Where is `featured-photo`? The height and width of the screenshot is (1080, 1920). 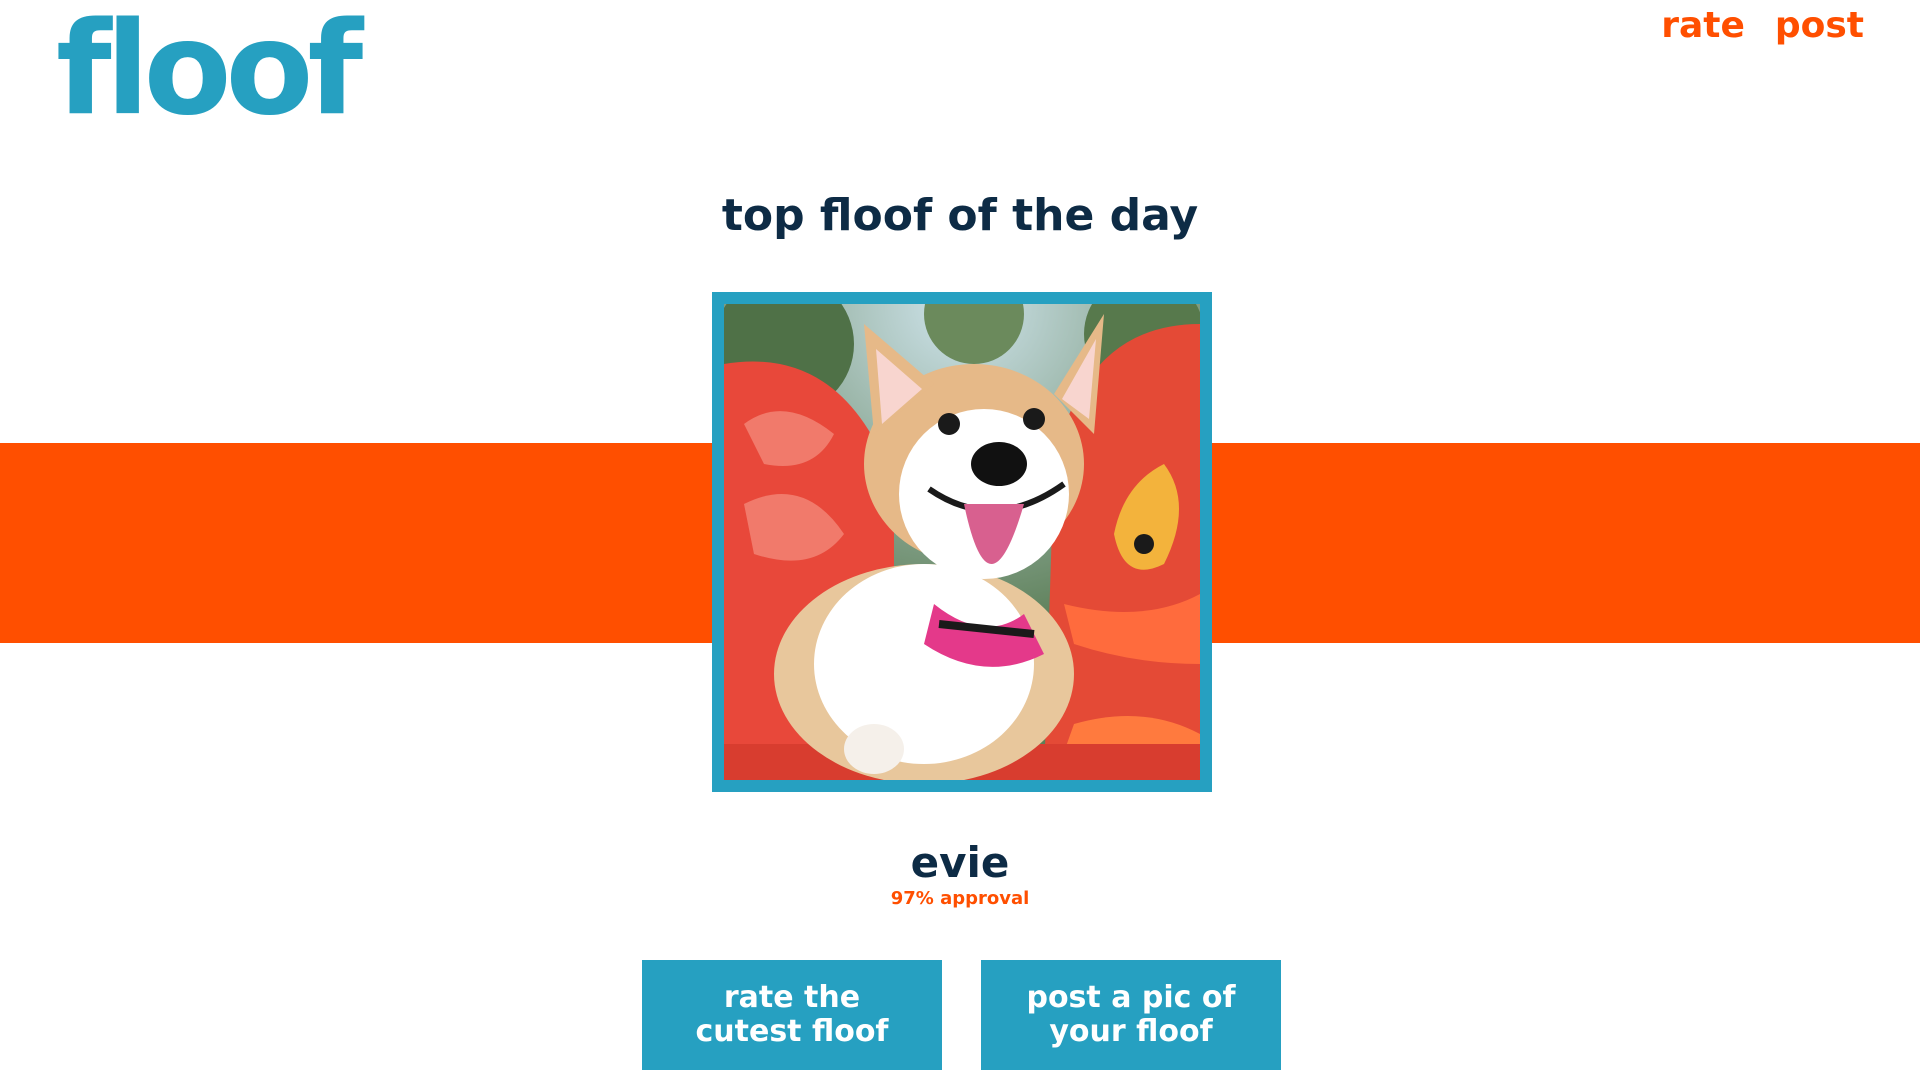 featured-photo is located at coordinates (962, 542).